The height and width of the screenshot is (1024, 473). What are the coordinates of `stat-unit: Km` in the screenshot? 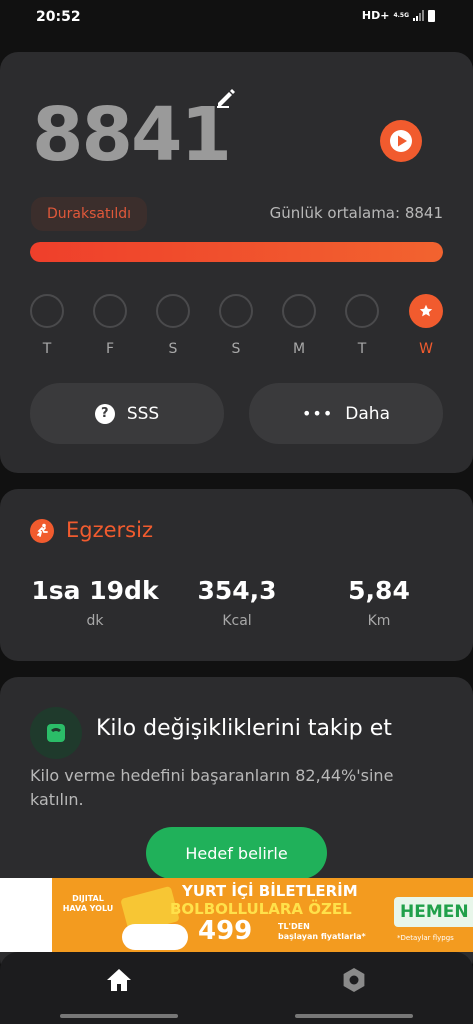 It's located at (379, 621).